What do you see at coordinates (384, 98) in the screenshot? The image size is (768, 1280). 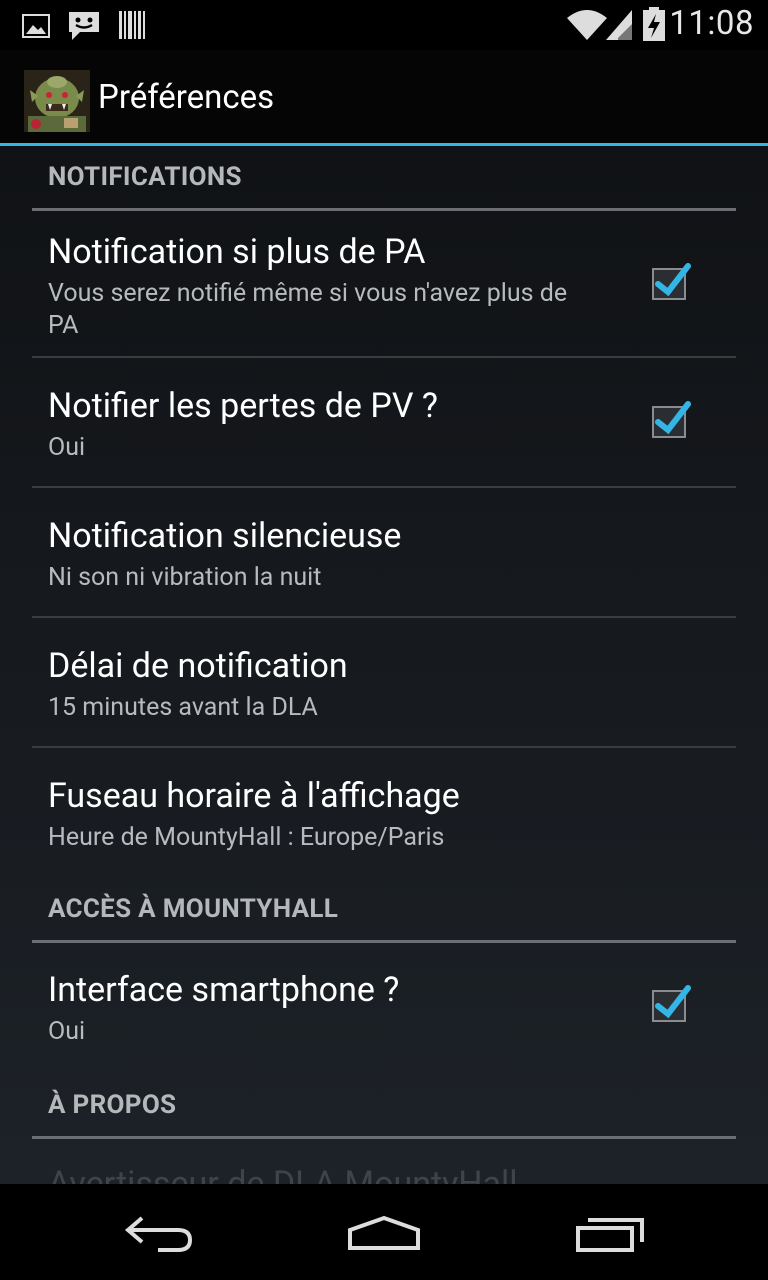 I see `action-bar: Préférences` at bounding box center [384, 98].